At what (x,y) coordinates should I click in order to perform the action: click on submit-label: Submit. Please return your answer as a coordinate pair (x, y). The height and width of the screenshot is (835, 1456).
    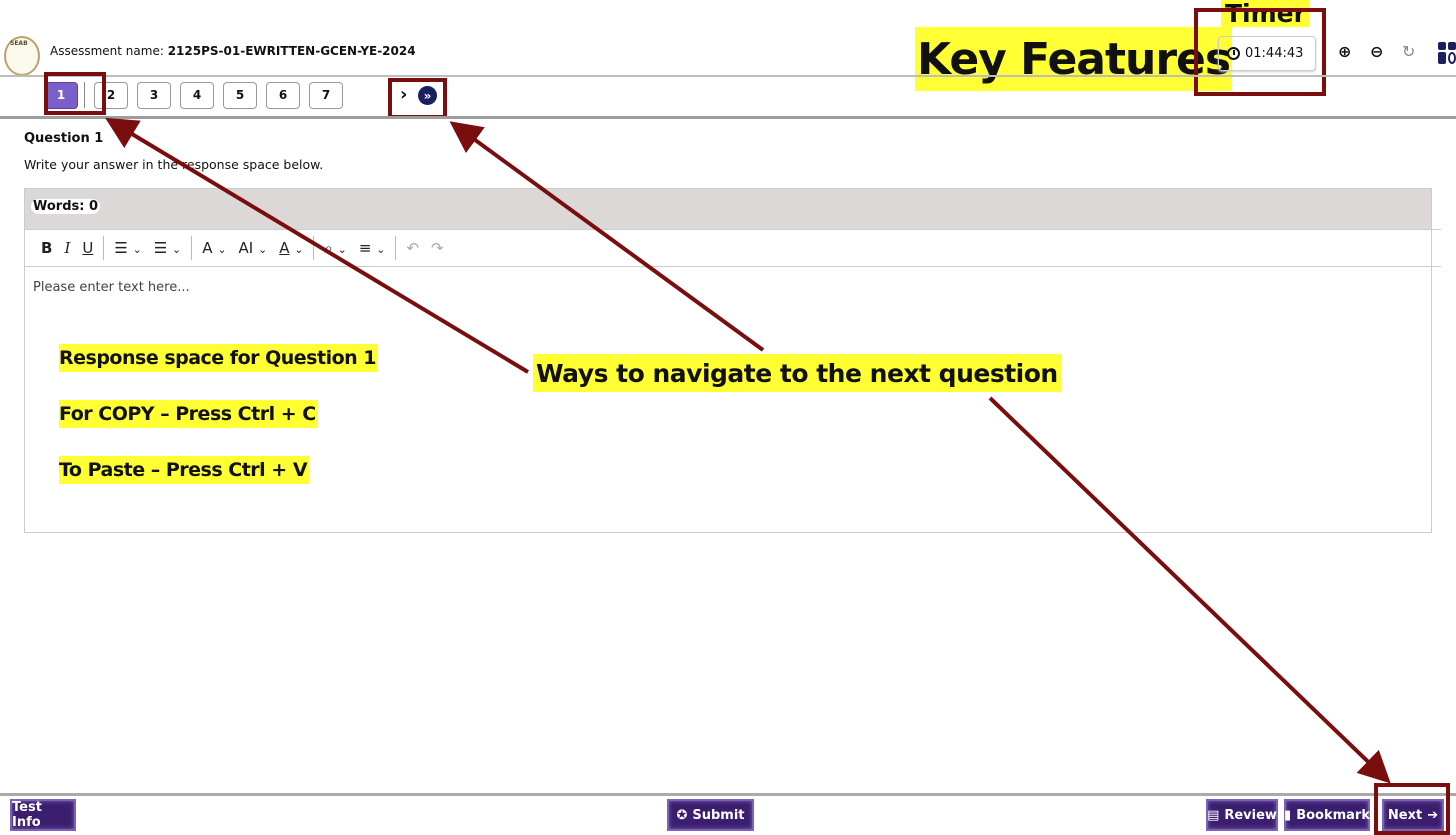
    Looking at the image, I should click on (718, 815).